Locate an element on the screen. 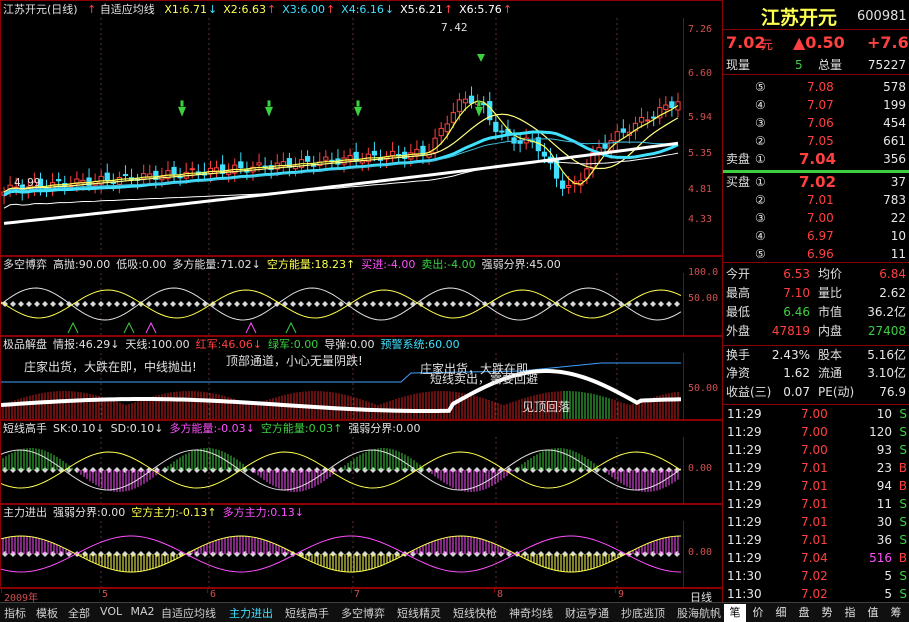 The height and width of the screenshot is (622, 909). level-volume: 454 is located at coordinates (894, 123).